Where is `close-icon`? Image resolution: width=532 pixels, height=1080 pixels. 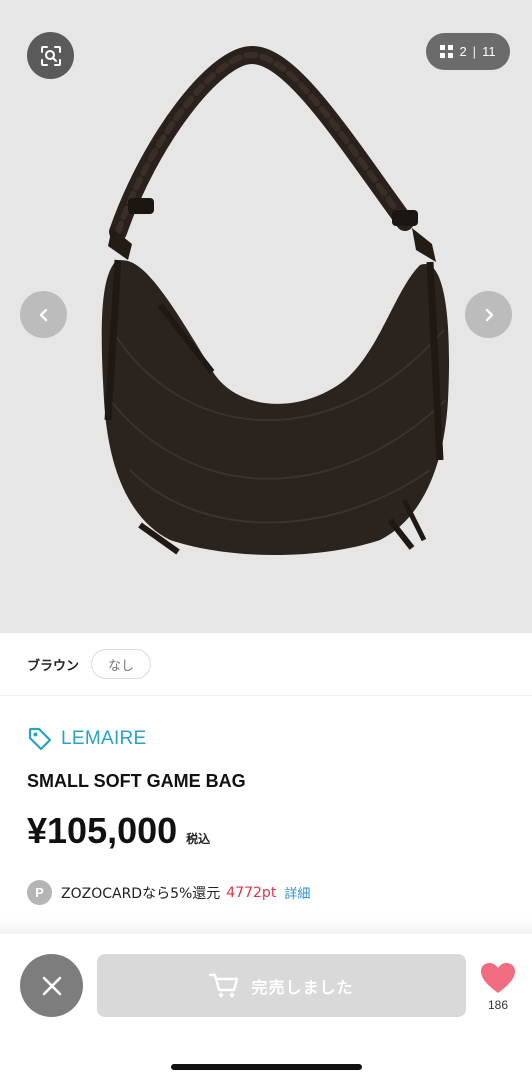
close-icon is located at coordinates (51, 985).